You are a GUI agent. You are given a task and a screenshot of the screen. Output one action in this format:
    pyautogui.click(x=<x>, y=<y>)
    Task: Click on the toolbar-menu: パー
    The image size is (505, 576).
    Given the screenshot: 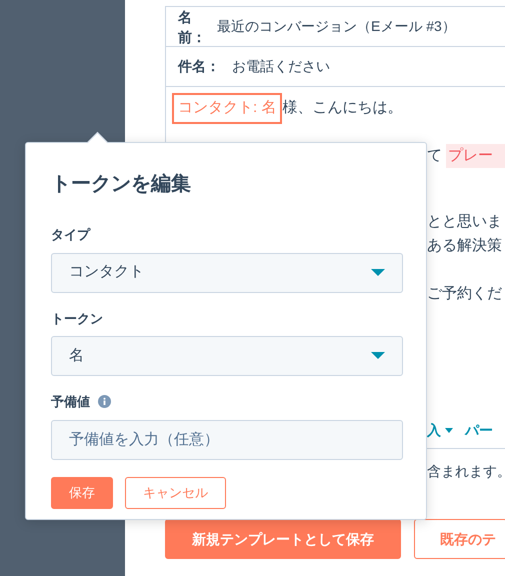 What is the action you would take?
    pyautogui.click(x=479, y=430)
    